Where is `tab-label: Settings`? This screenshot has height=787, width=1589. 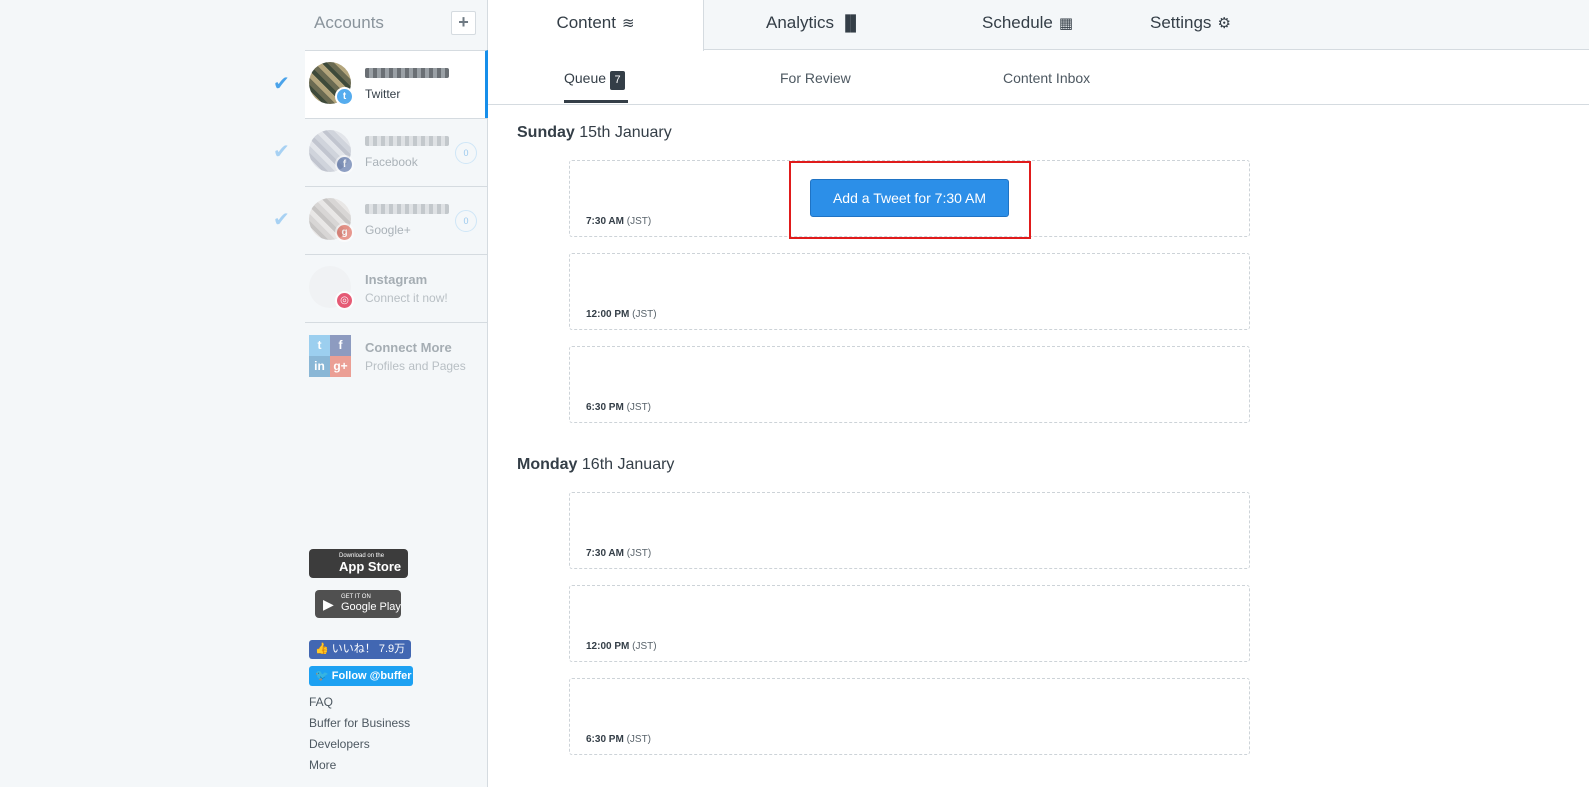 tab-label: Settings is located at coordinates (1181, 22).